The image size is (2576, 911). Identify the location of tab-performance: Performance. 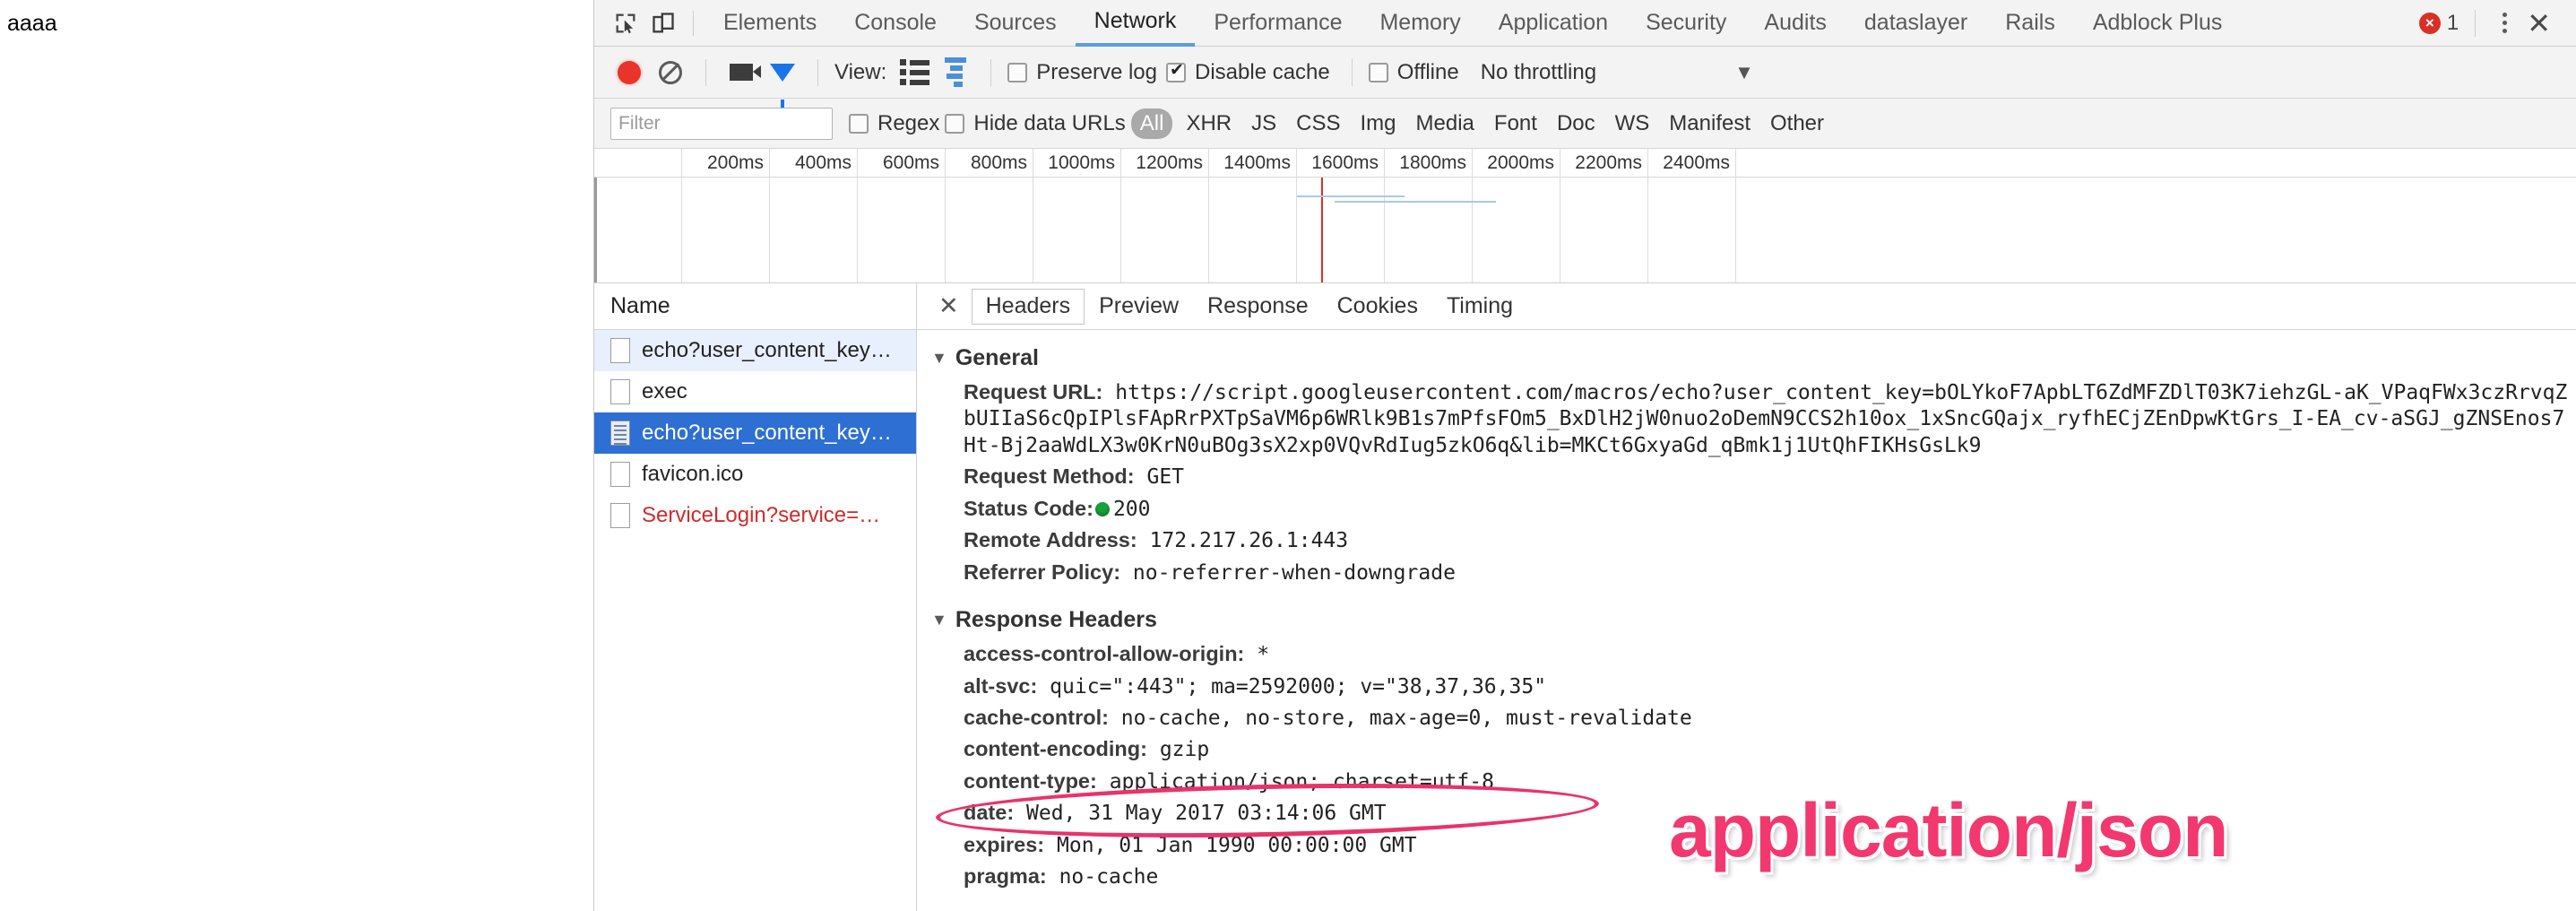
(1278, 23).